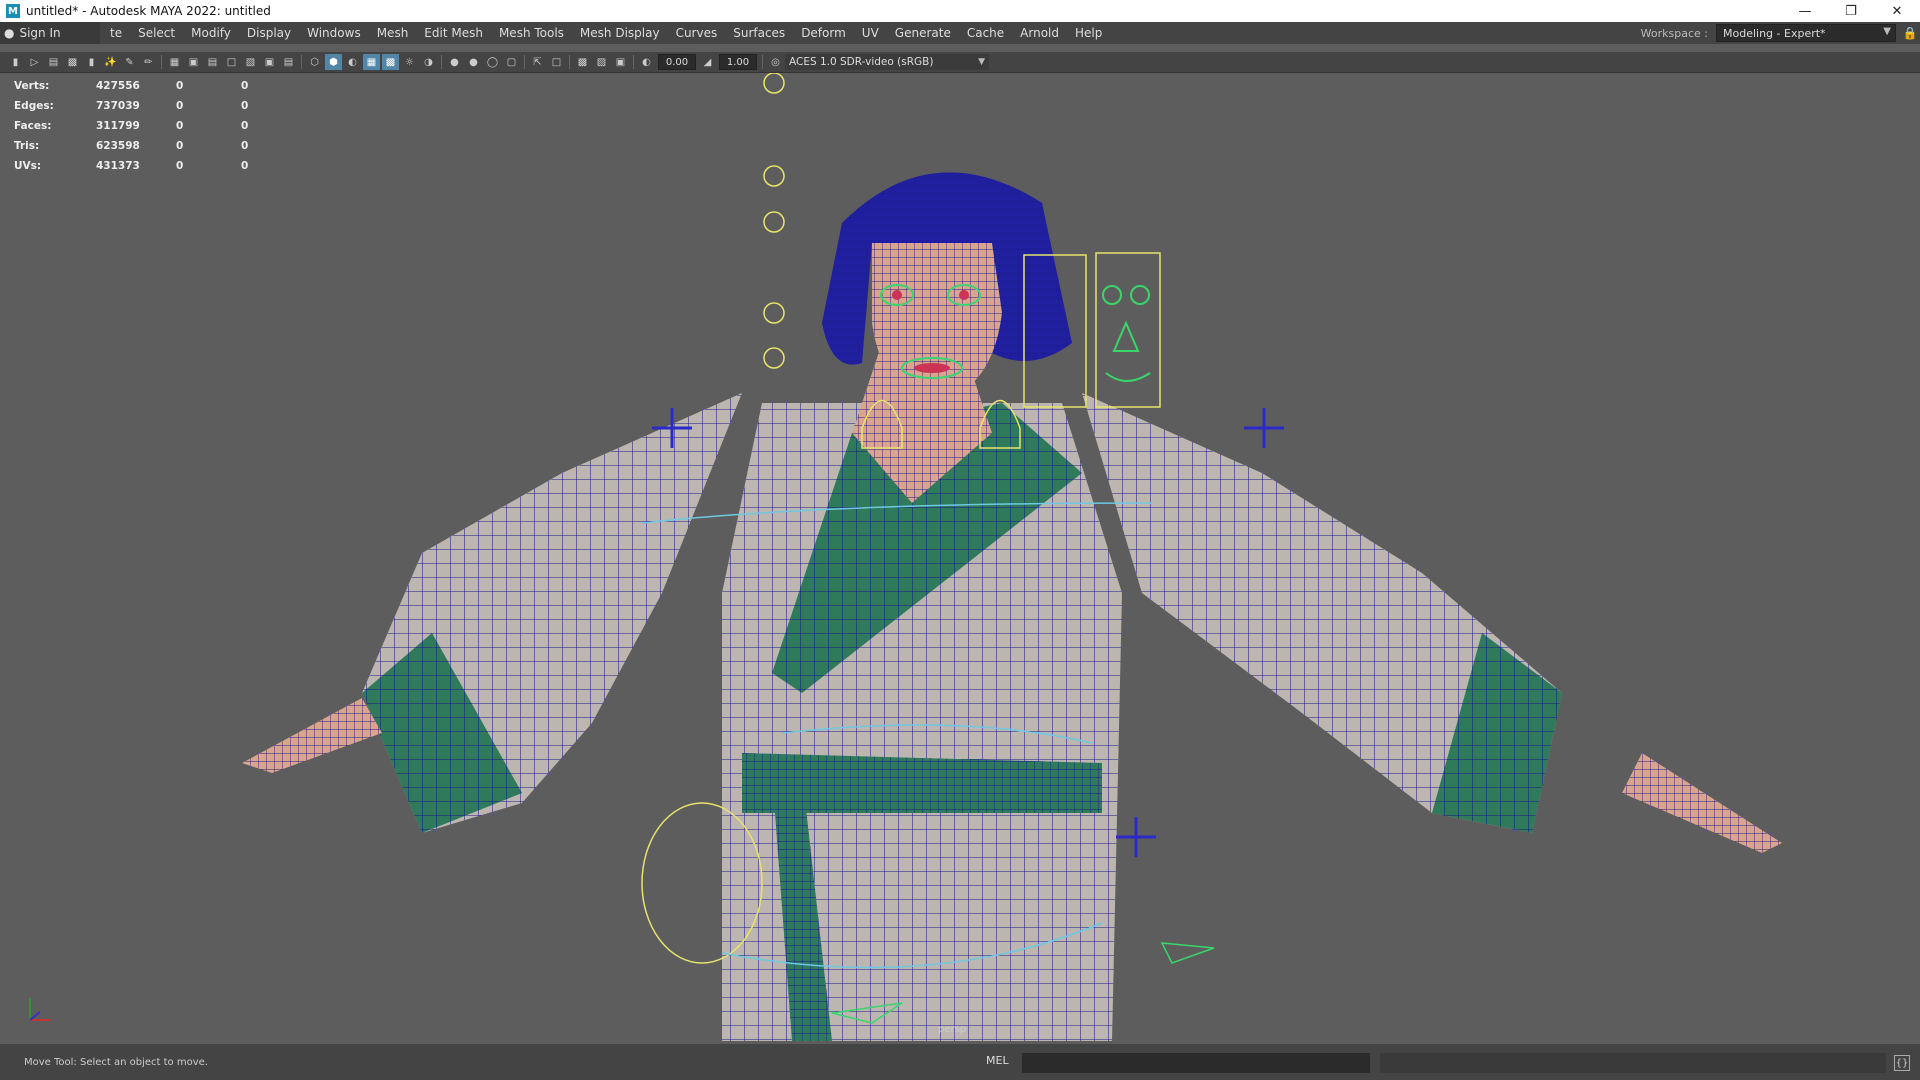  Describe the element at coordinates (997, 1060) in the screenshot. I see `command-language-toggle: MEL` at that location.